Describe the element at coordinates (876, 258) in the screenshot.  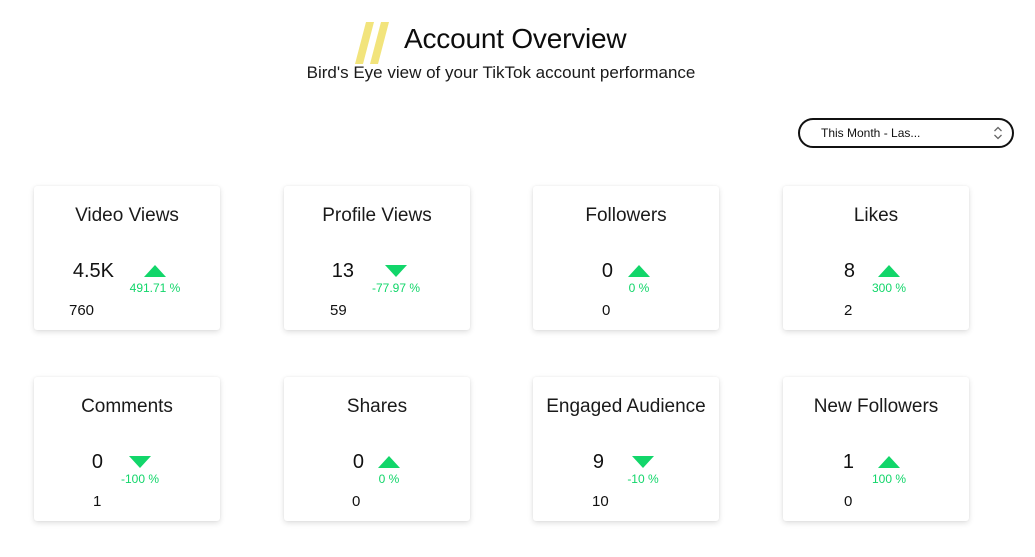
I see `metric-card-likes: Likes 8 300 % 2` at that location.